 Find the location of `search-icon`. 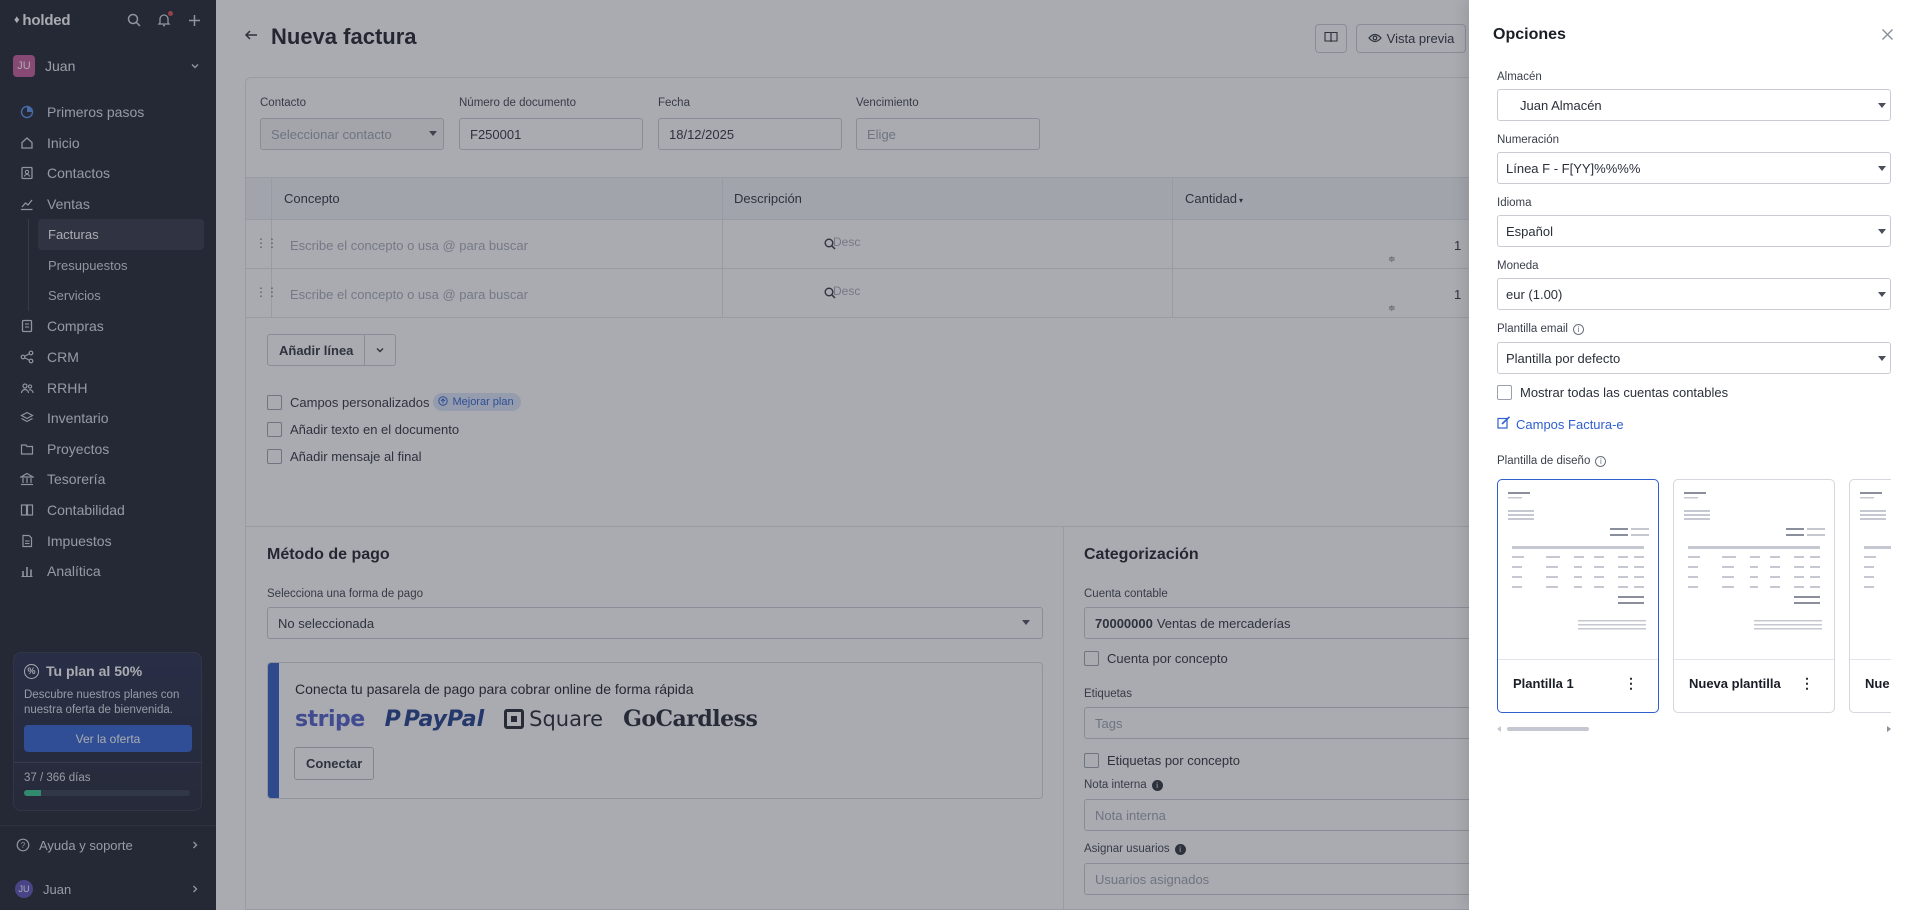

search-icon is located at coordinates (134, 20).